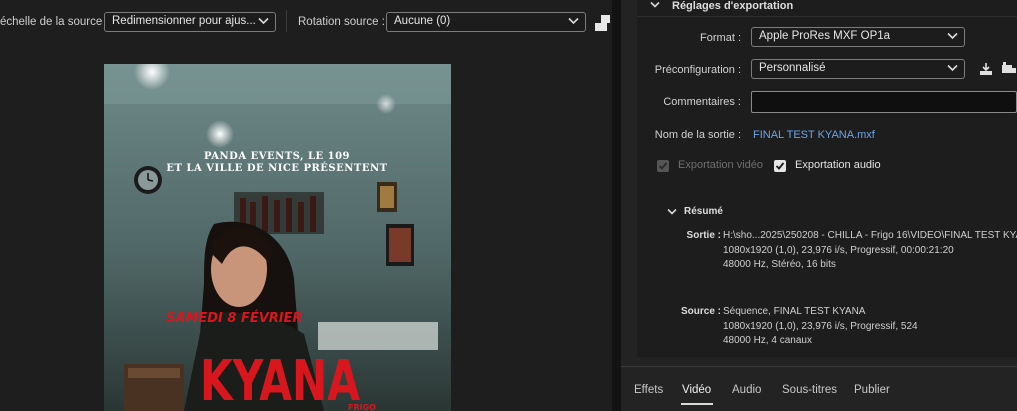 The width and height of the screenshot is (1017, 411). Describe the element at coordinates (697, 70) in the screenshot. I see `preset-label: Préconfiguration :` at that location.